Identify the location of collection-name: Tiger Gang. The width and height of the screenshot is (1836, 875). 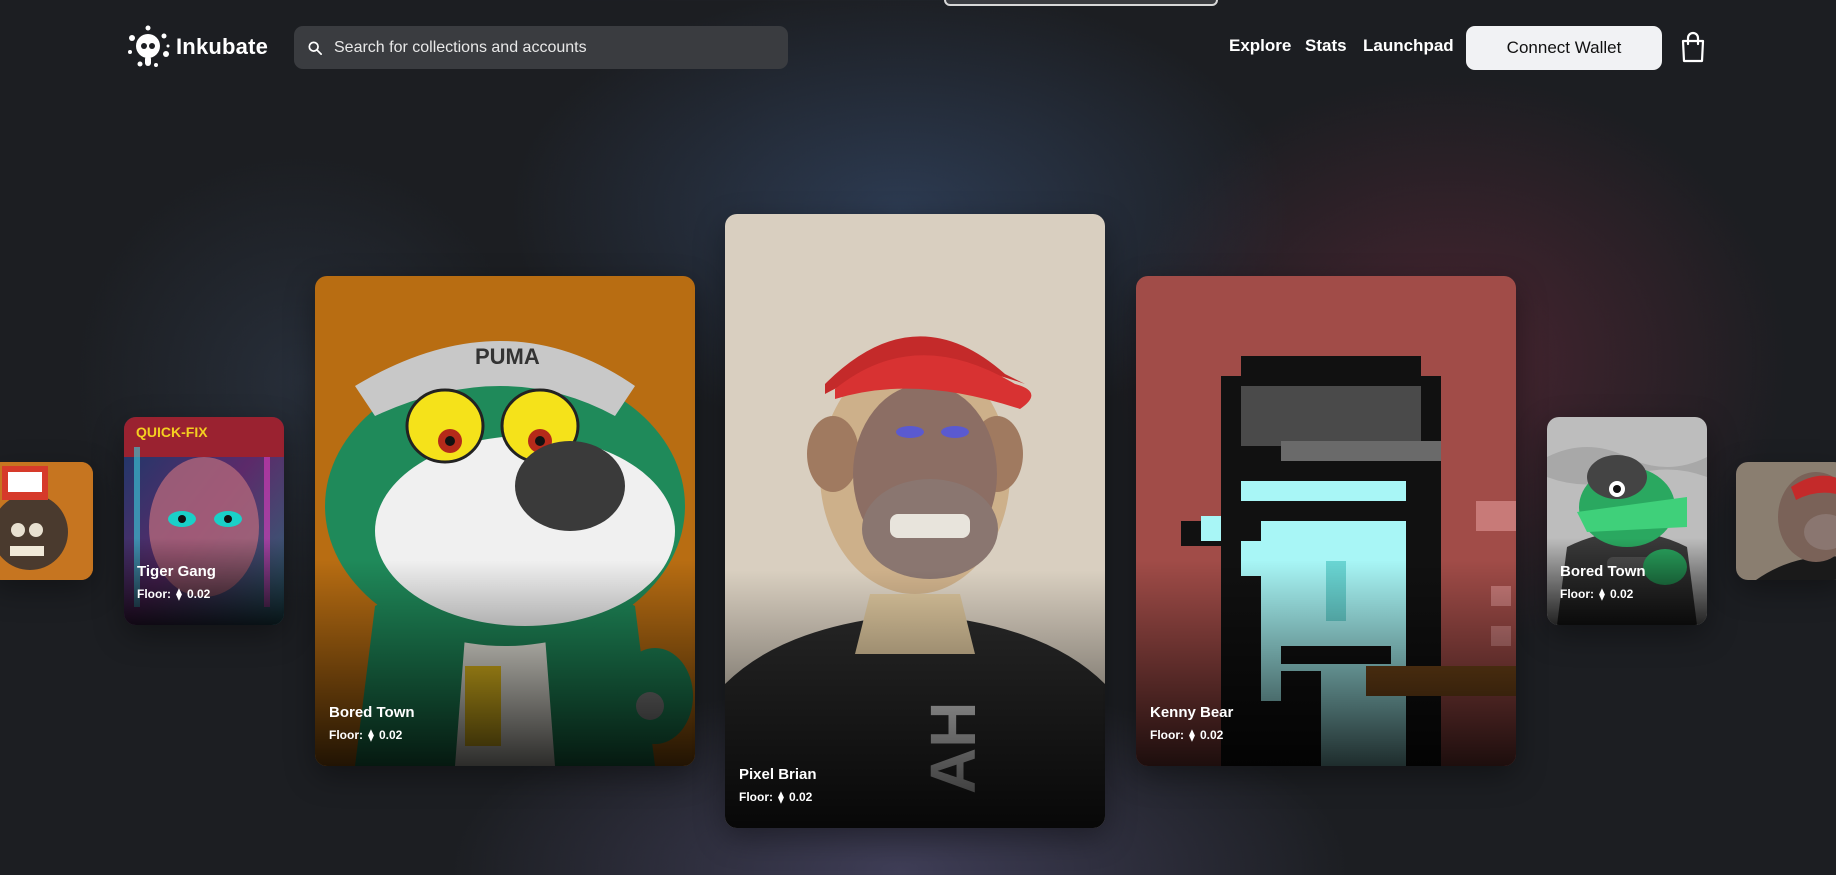
(176, 571).